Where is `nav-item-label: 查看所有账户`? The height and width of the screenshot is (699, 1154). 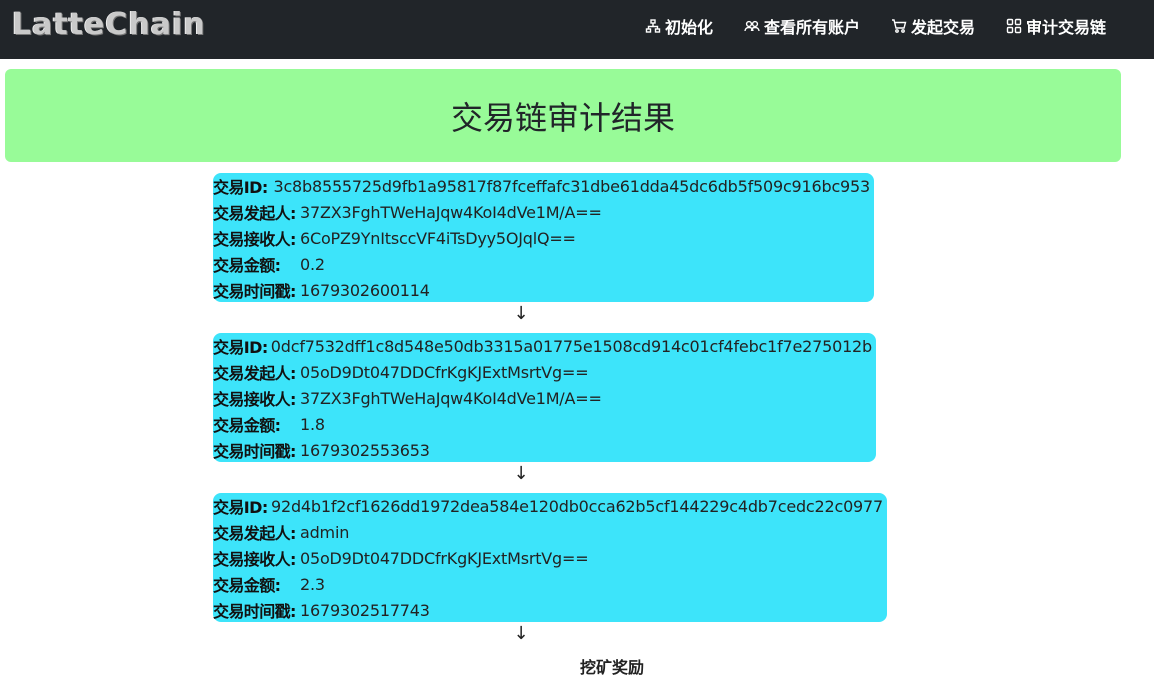 nav-item-label: 查看所有账户 is located at coordinates (811, 27).